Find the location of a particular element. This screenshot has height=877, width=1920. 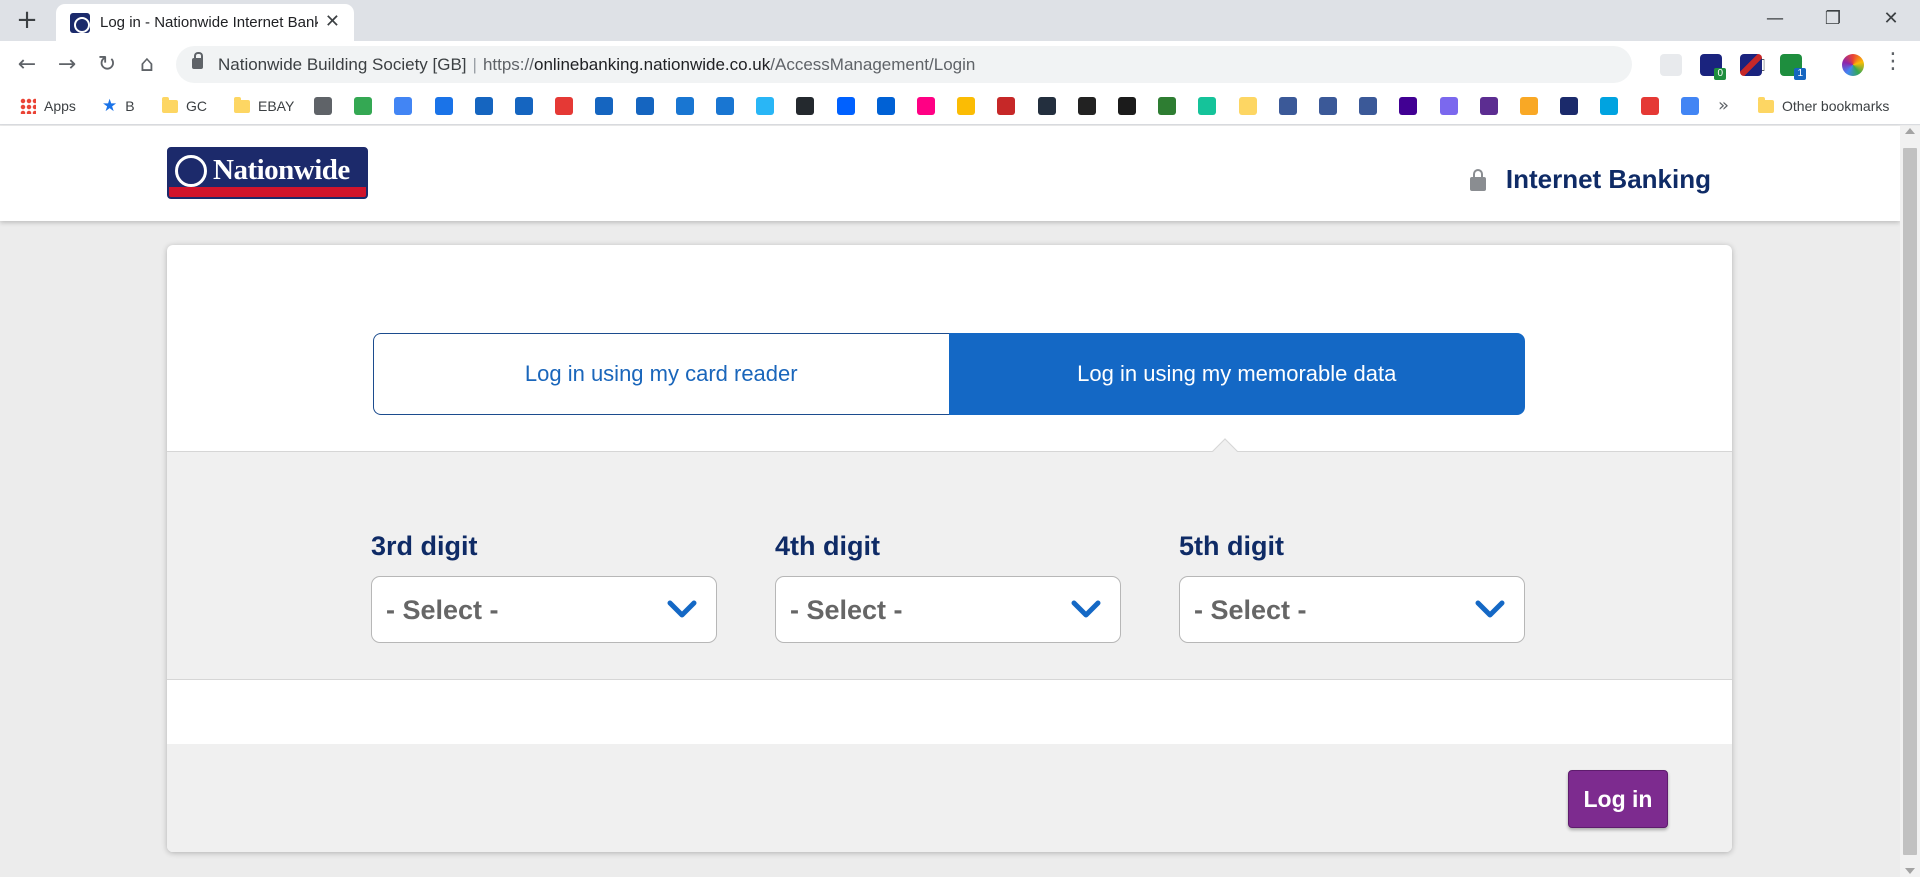

extension-badge: 1 is located at coordinates (1800, 74).